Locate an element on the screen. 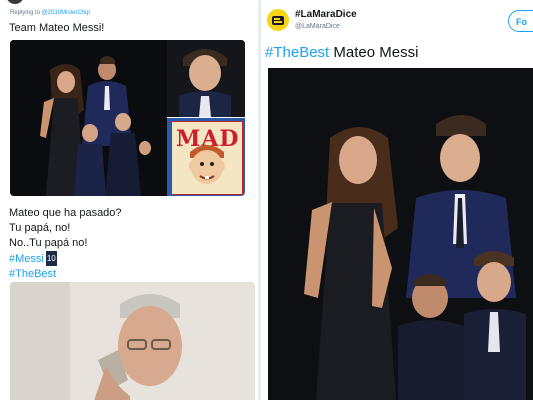  ten-emoji-icon: 10 is located at coordinates (51, 258).